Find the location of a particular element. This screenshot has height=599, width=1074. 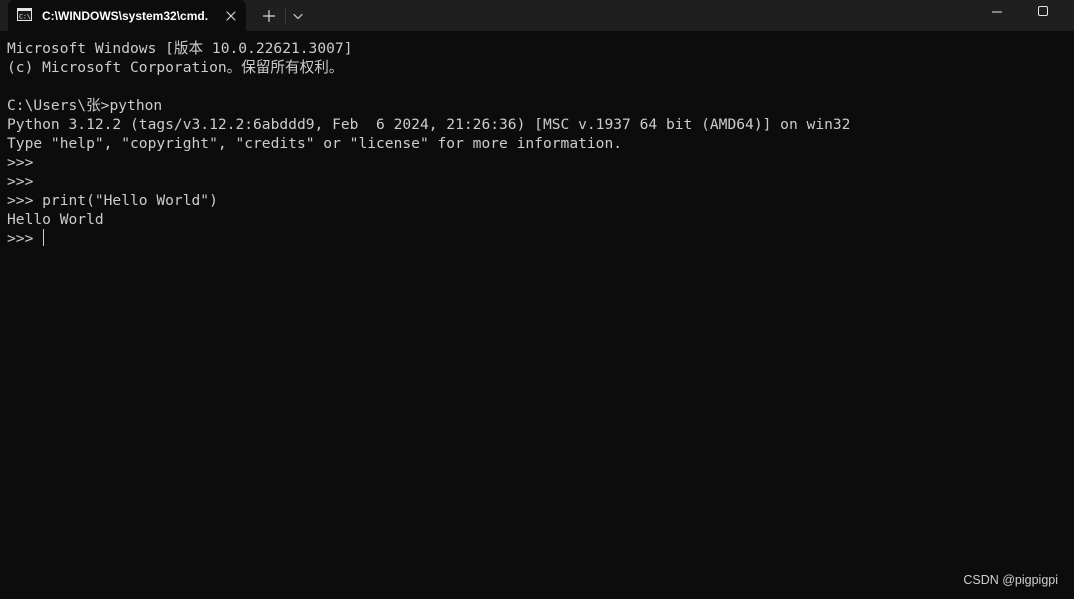

maximize-icon is located at coordinates (1043, 12).